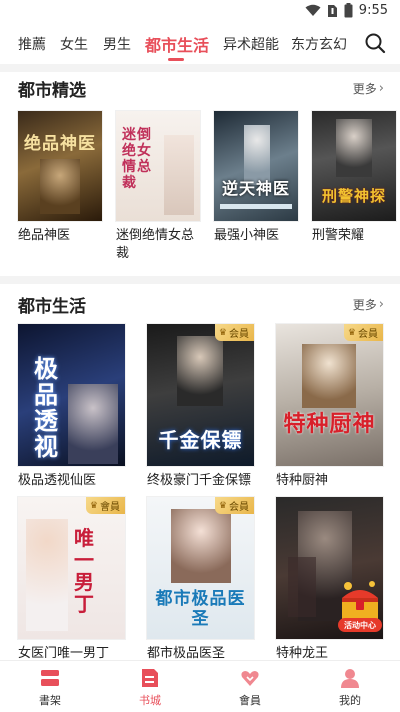  What do you see at coordinates (200, 609) in the screenshot?
I see `cover-text: 都市极品医圣` at bounding box center [200, 609].